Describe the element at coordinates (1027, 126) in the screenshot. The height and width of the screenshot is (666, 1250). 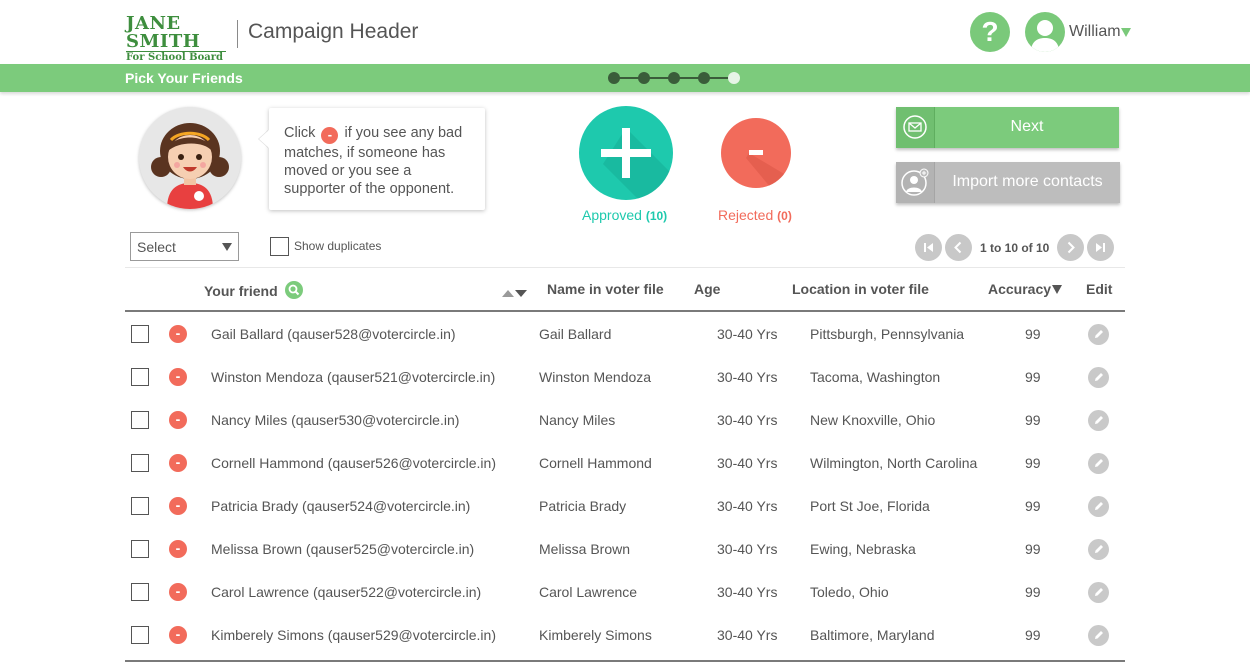
I see `next-button-label: Next` at that location.